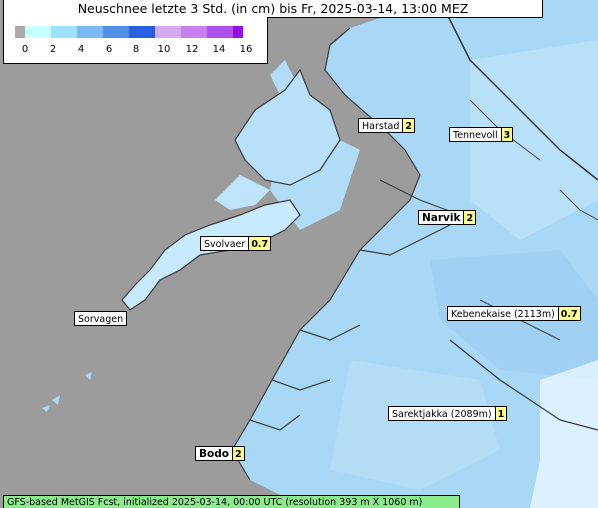 The height and width of the screenshot is (508, 598). What do you see at coordinates (225, 243) in the screenshot?
I see `place-name: Svolvaer` at bounding box center [225, 243].